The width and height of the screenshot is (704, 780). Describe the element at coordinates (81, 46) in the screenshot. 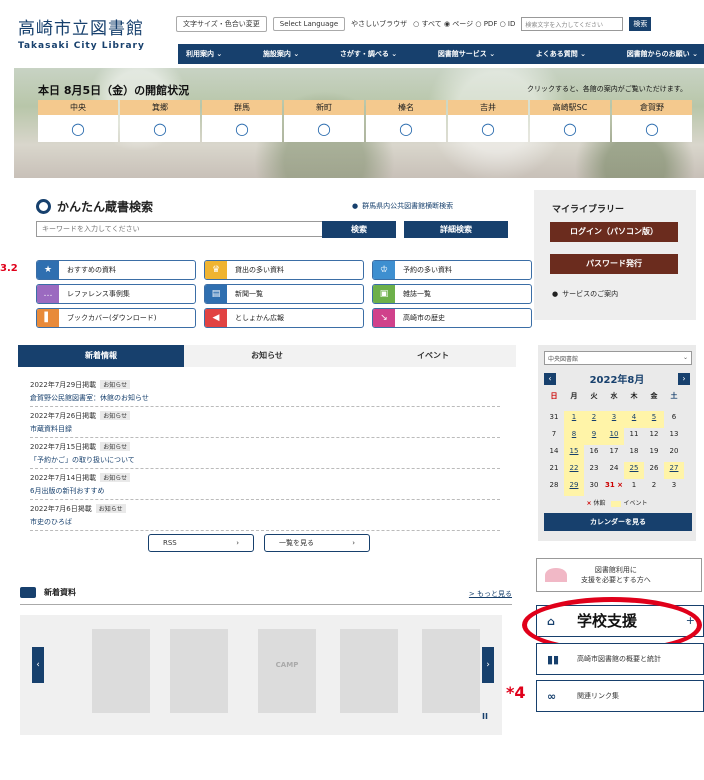

I see `logo-english: Takasaki City Library` at that location.